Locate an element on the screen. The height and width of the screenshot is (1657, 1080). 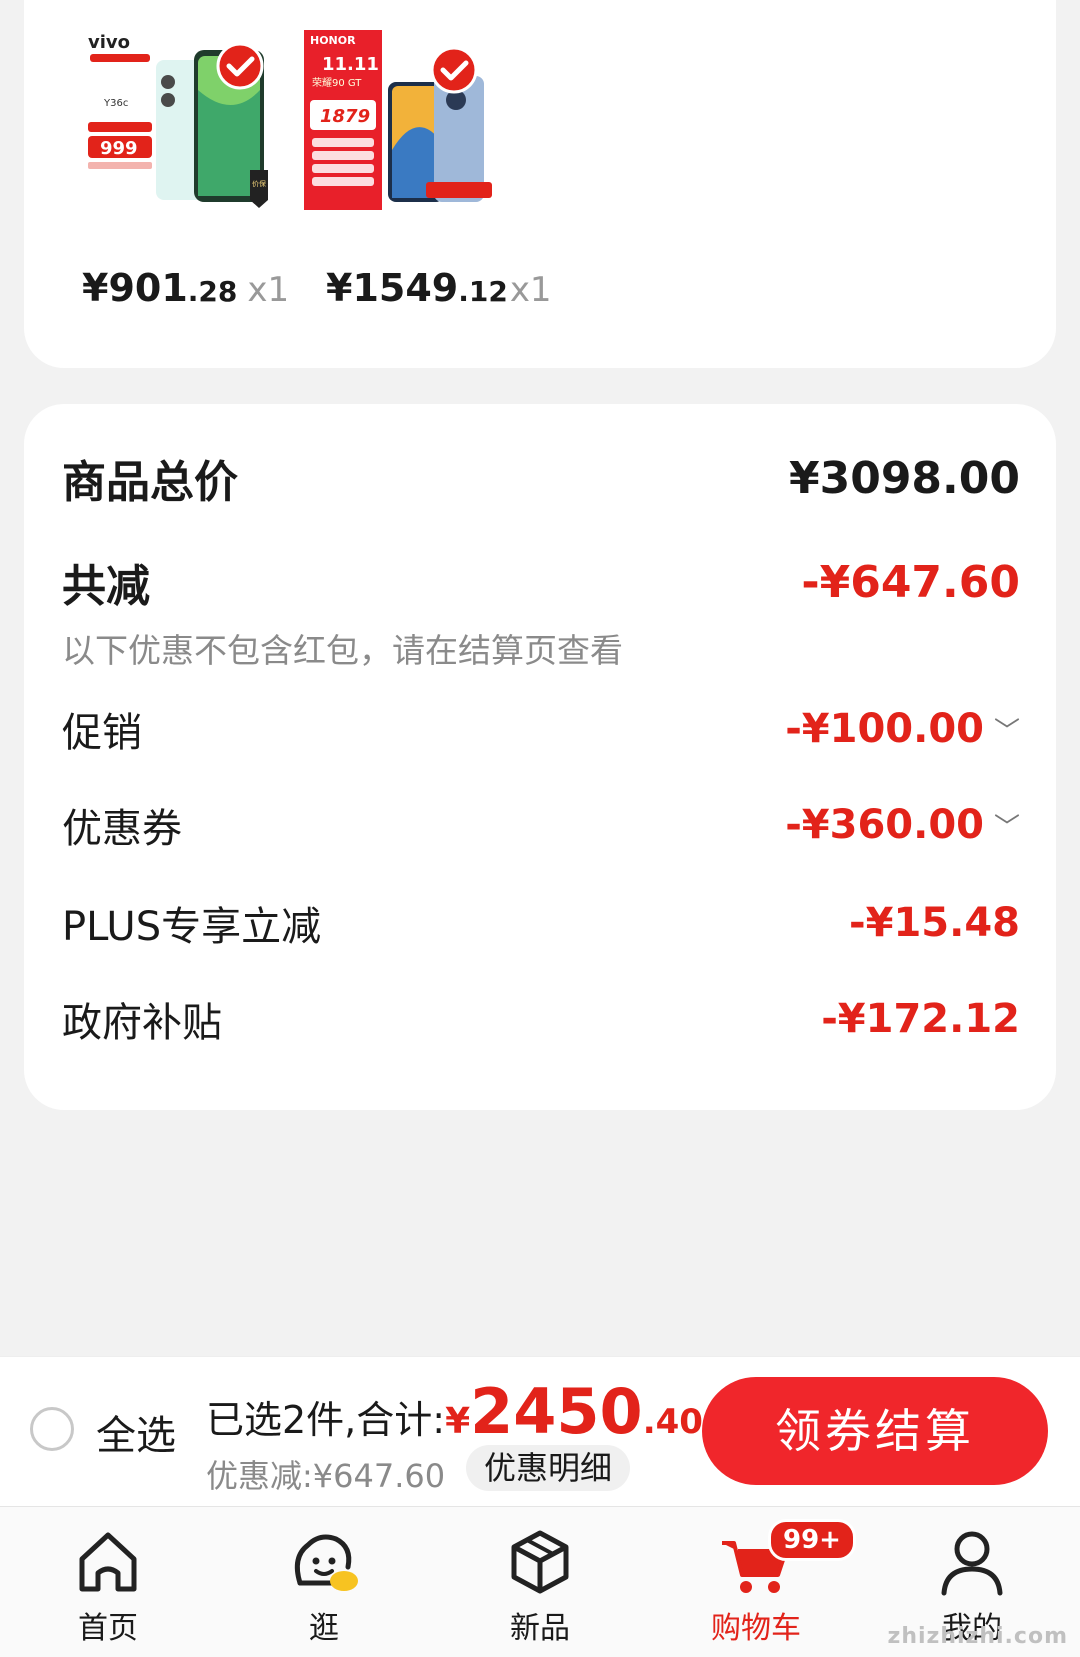
discount-row-promotion: 促销 -¥100.00 ﹀ is located at coordinates (541, 729).